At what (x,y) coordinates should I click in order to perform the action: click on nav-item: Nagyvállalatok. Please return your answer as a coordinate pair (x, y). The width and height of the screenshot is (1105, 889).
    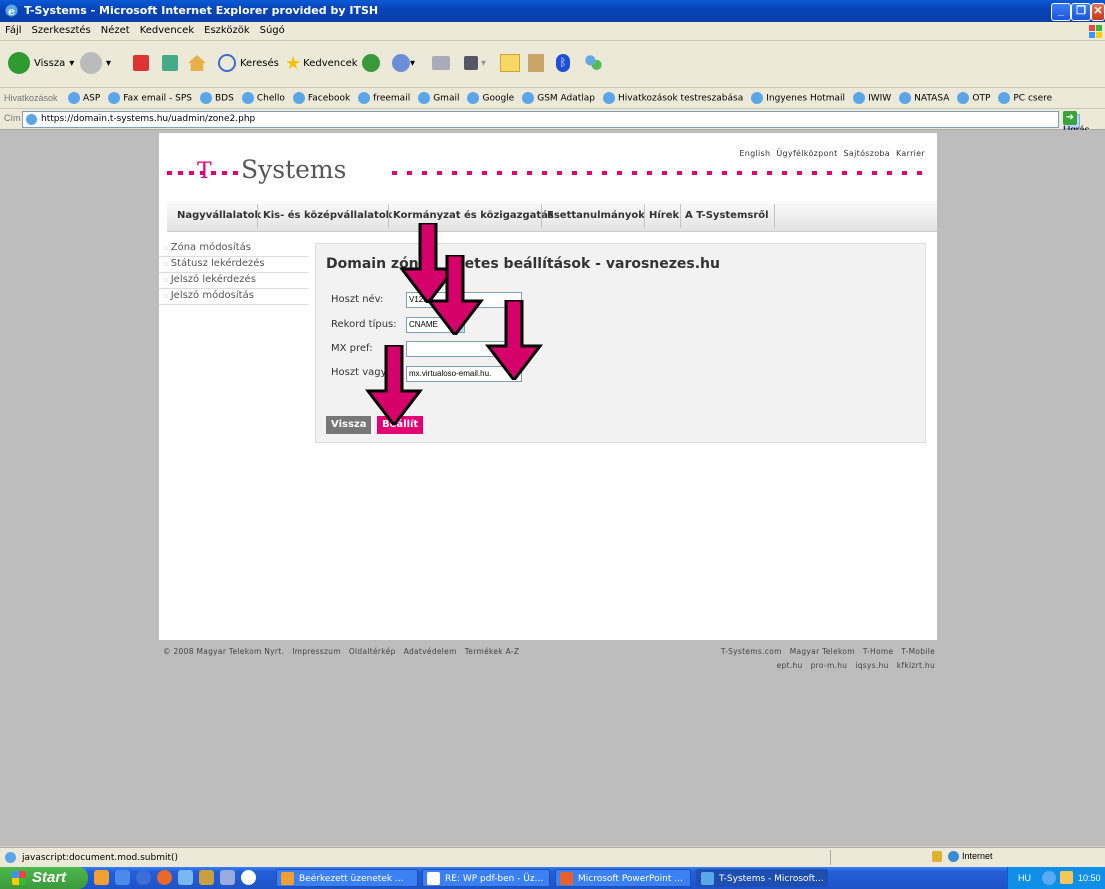
    Looking at the image, I should click on (219, 215).